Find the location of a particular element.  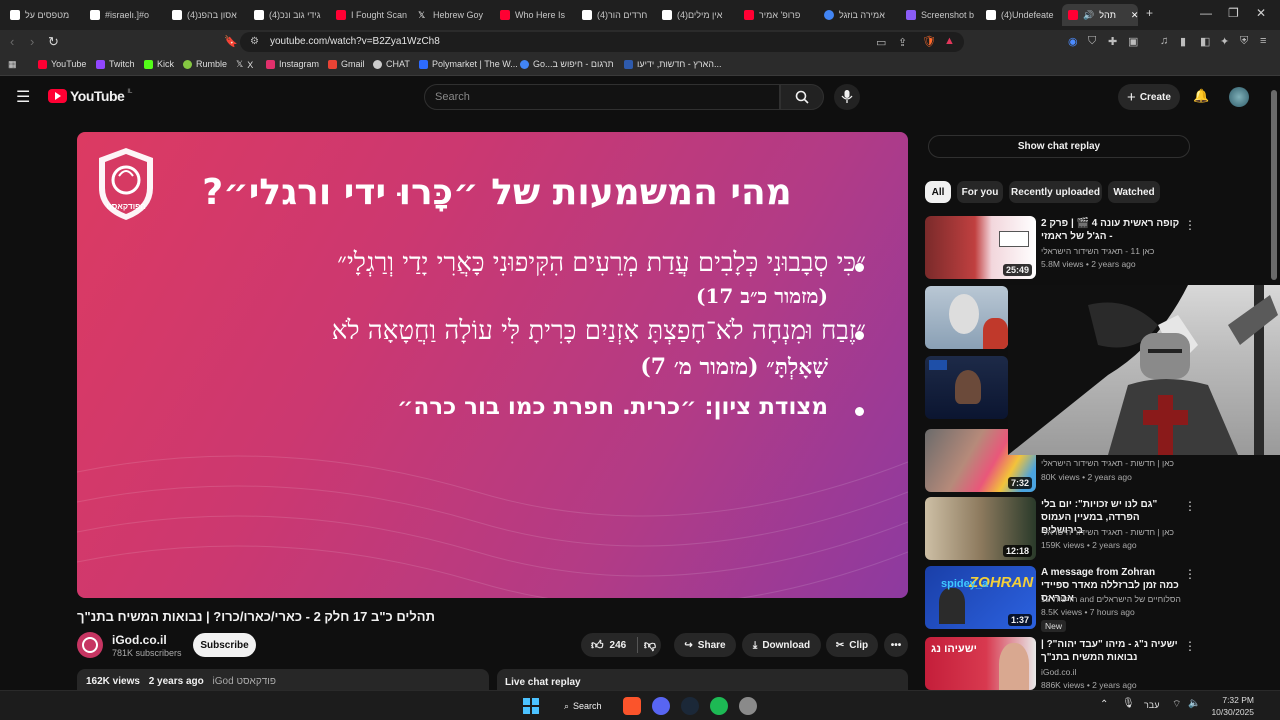

dislike-button: 👎︎ is located at coordinates (650, 645).